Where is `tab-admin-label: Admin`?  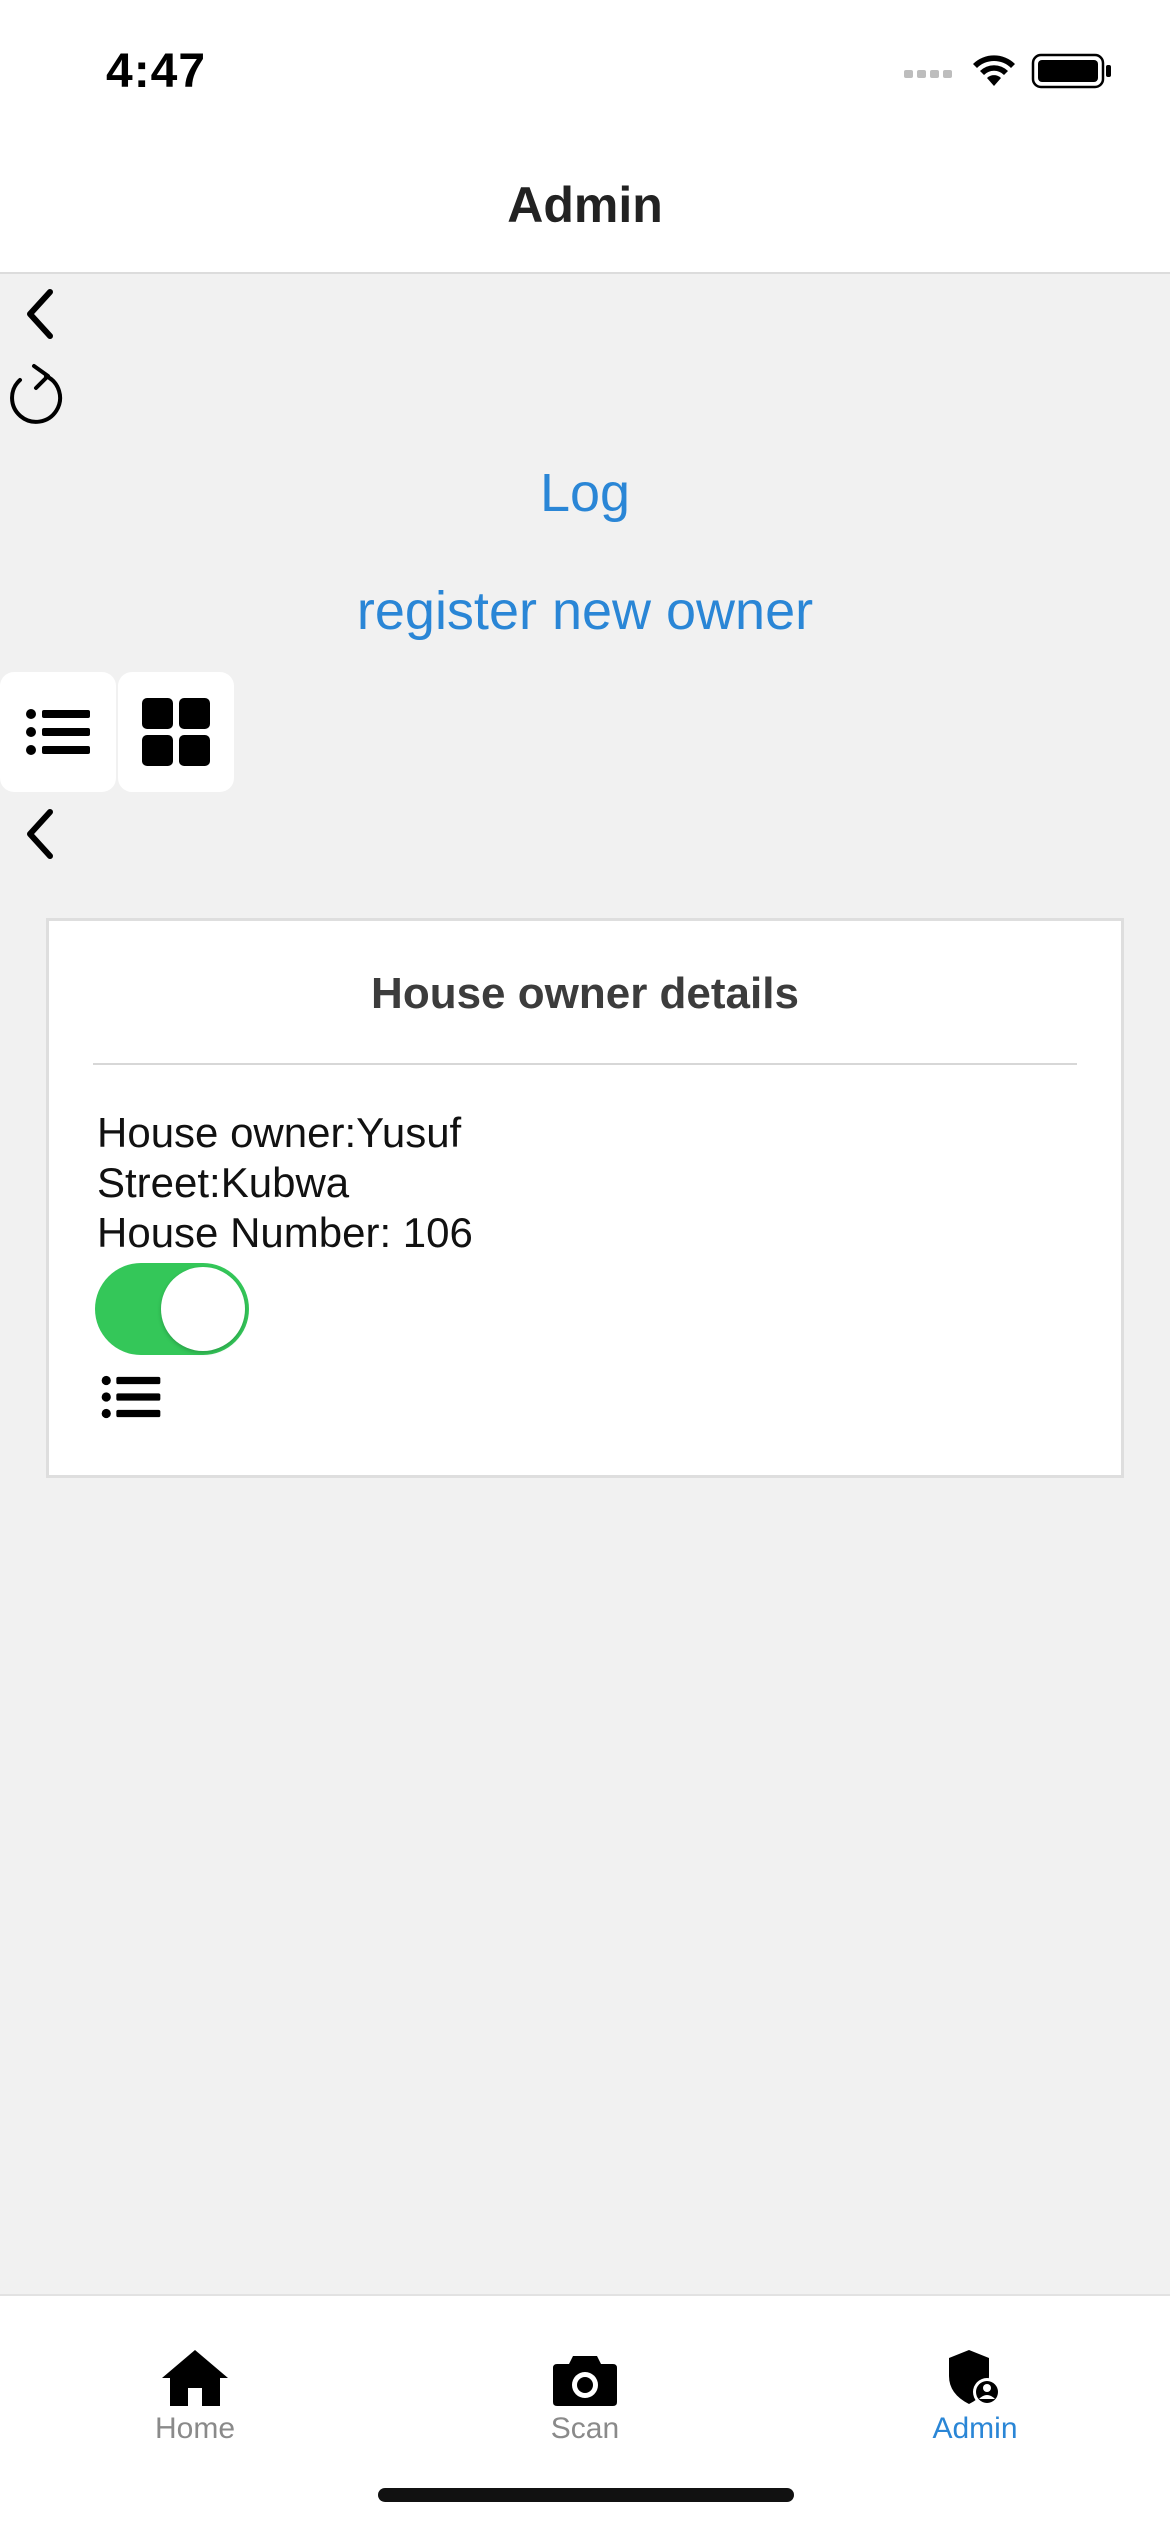 tab-admin-label: Admin is located at coordinates (975, 2428).